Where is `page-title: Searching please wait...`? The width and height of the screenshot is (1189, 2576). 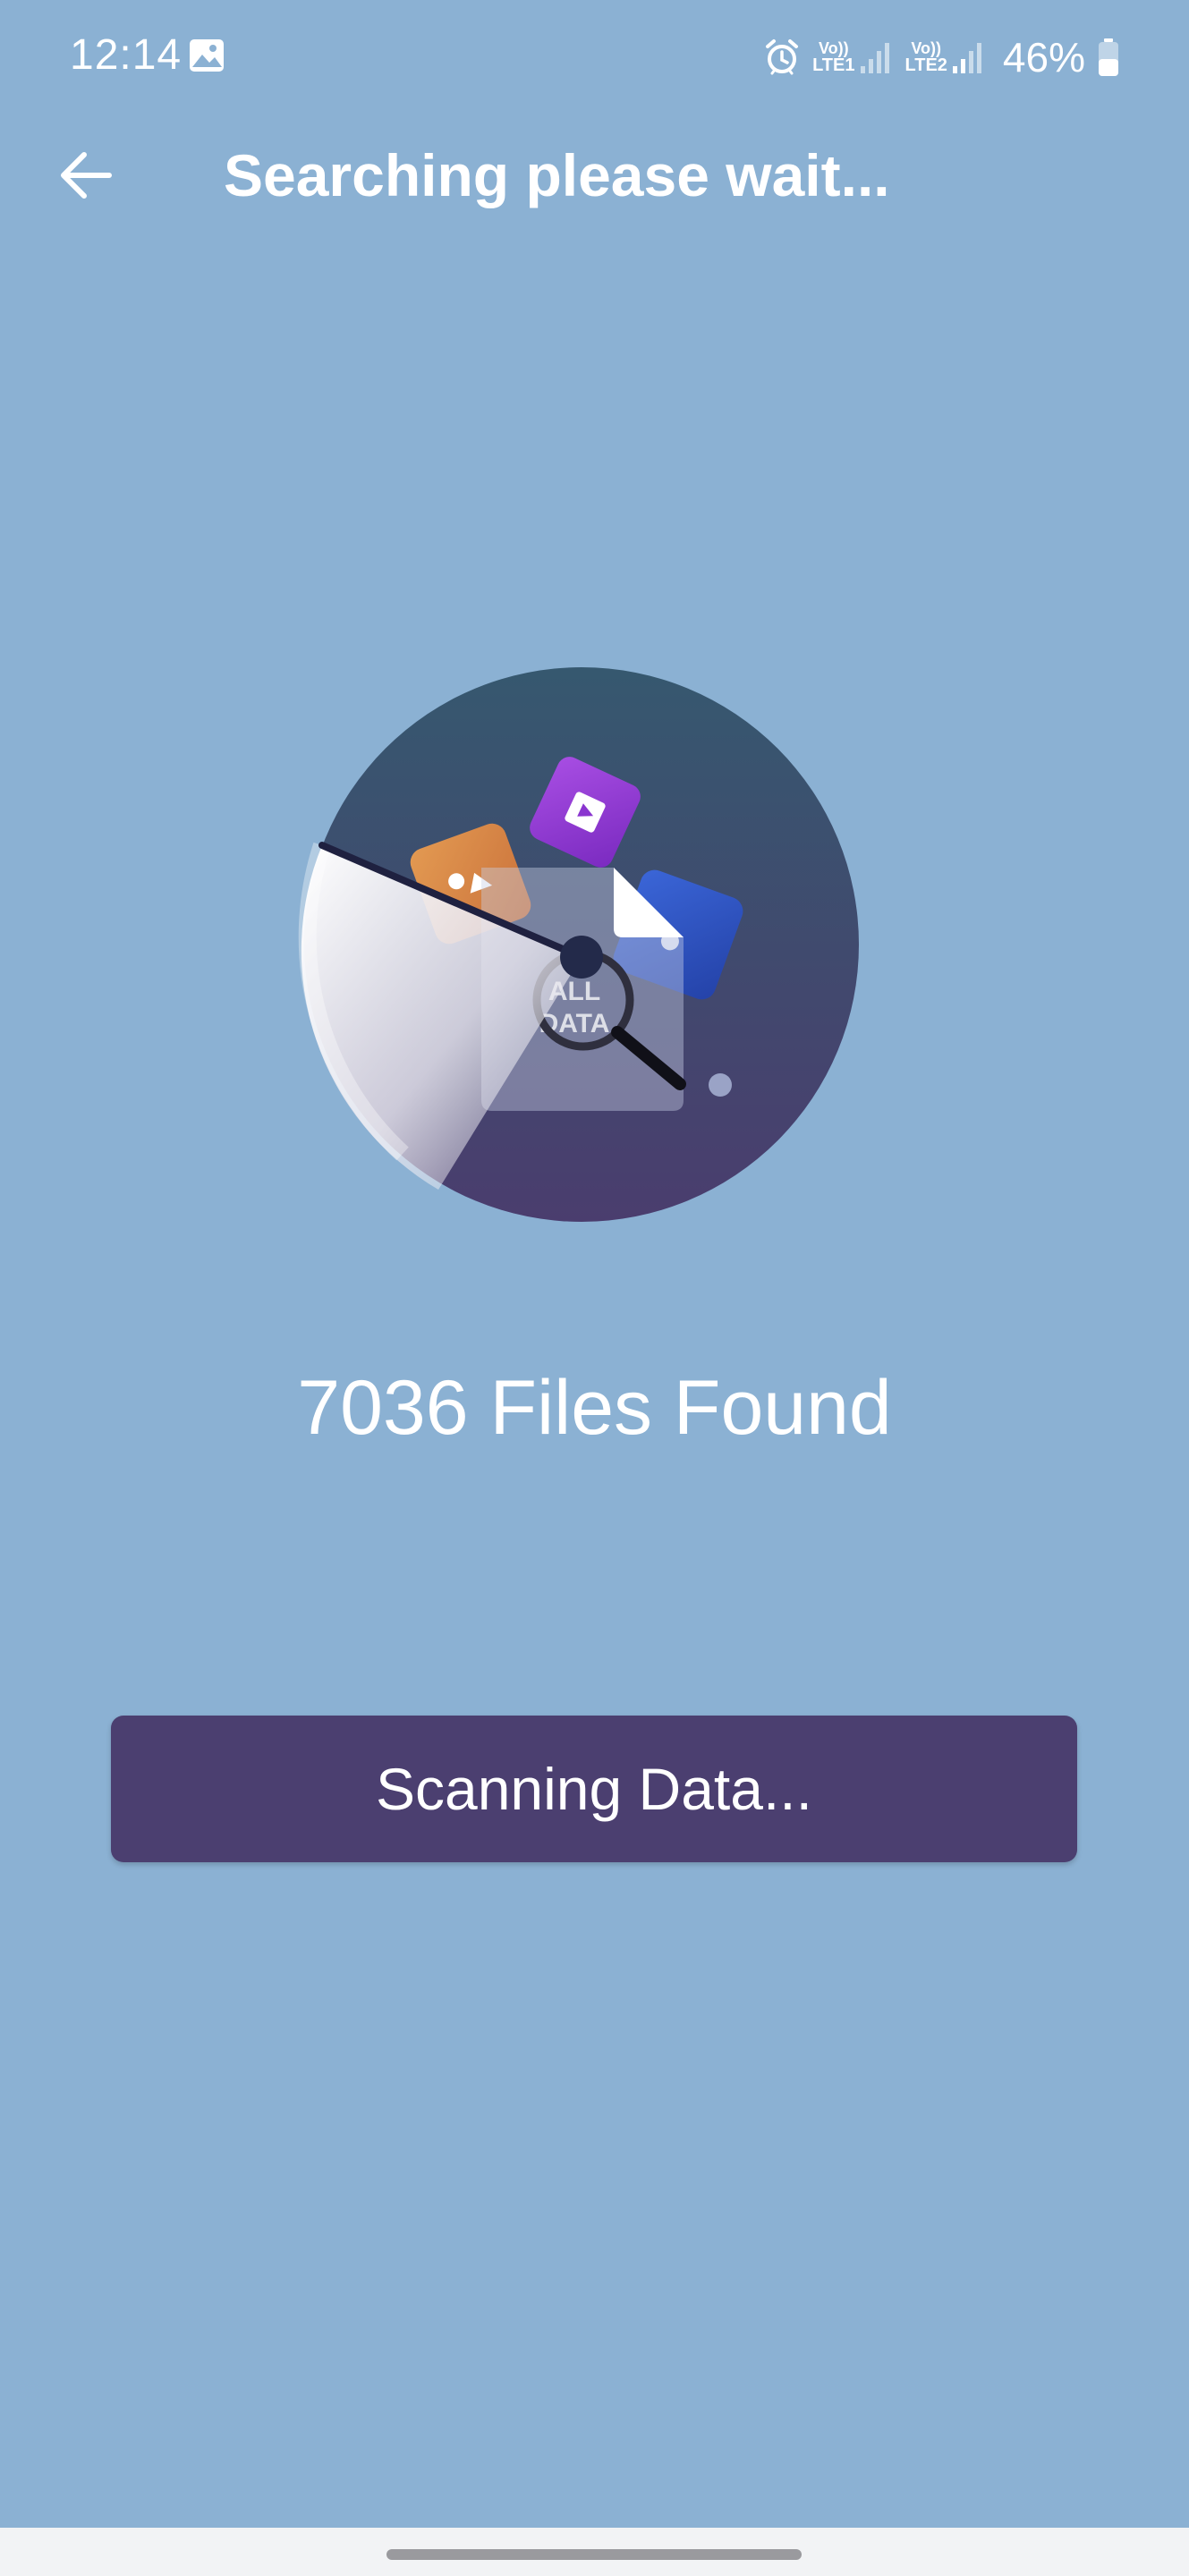
page-title: Searching please wait... is located at coordinates (557, 175).